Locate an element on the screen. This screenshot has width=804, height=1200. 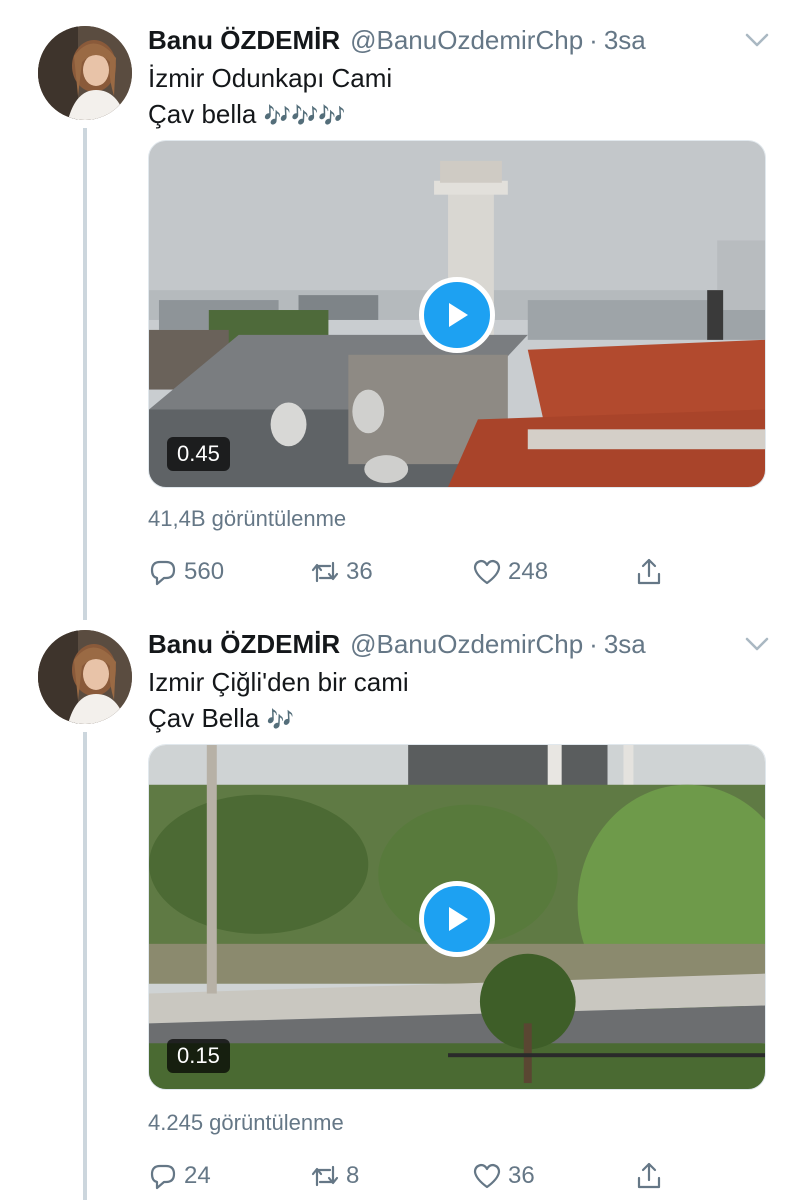
tweet-text: Izmir Çiğli'den bir cami Çav Bella 🎶 is located at coordinates (278, 701).